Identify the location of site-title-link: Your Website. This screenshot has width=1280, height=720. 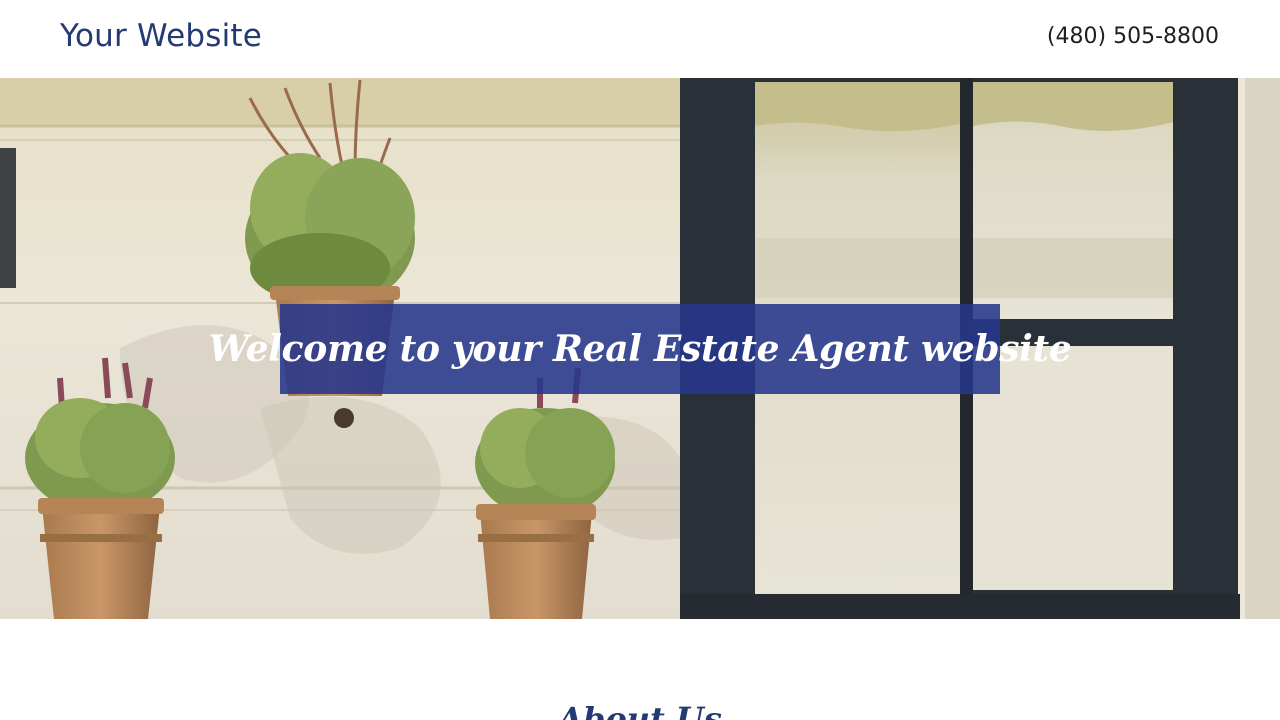
(161, 36).